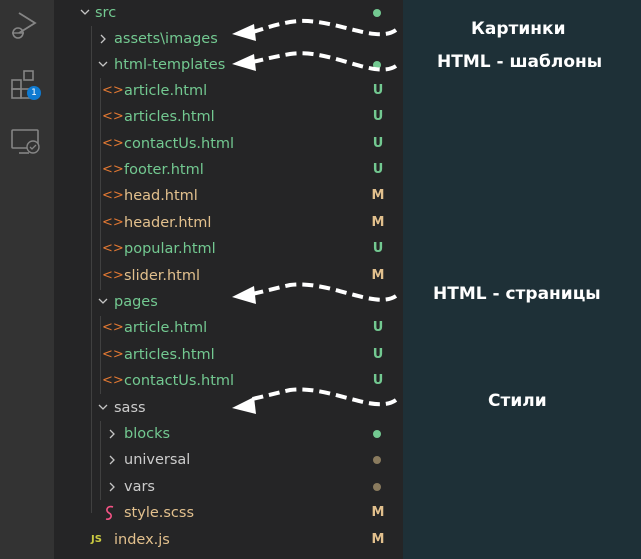 This screenshot has width=641, height=559. What do you see at coordinates (324, 27) in the screenshot?
I see `arrow-images` at bounding box center [324, 27].